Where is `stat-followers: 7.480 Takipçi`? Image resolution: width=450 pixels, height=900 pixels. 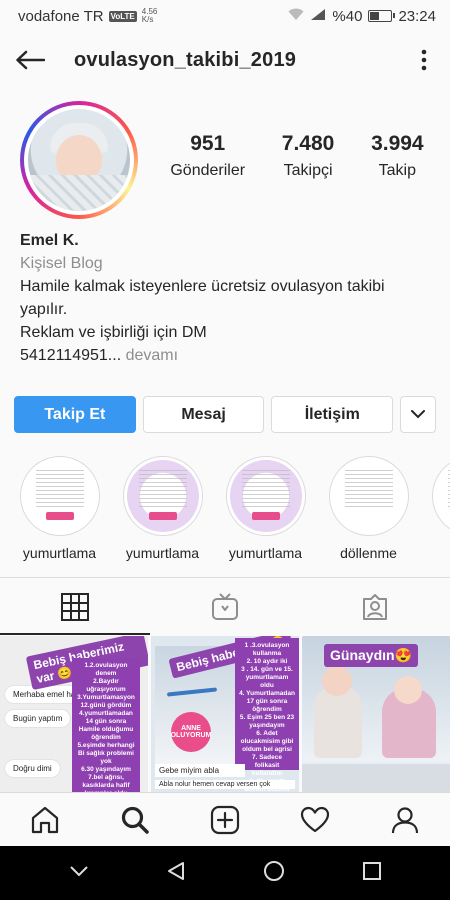 stat-followers: 7.480 Takipçi is located at coordinates (308, 156).